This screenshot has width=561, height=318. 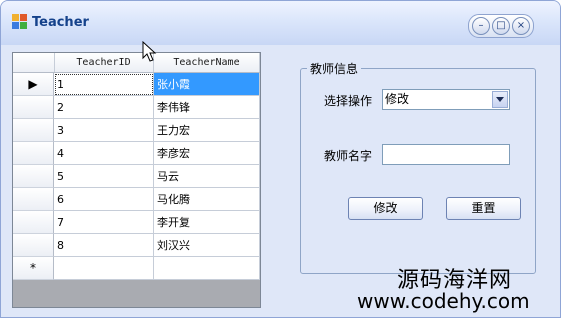 What do you see at coordinates (20, 22) in the screenshot?
I see `app-icon` at bounding box center [20, 22].